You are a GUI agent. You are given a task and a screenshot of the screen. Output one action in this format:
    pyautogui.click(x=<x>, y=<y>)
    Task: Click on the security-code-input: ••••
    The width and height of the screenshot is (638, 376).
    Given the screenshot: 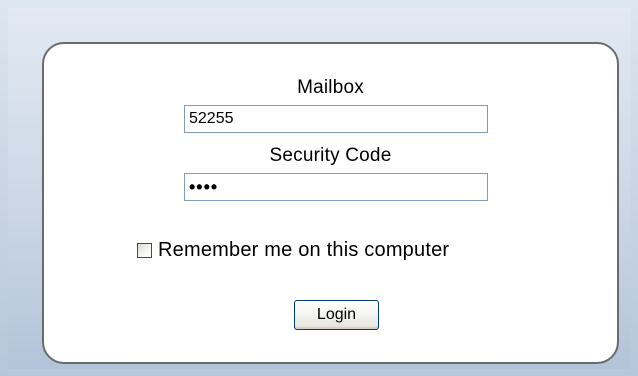 What is the action you would take?
    pyautogui.click(x=336, y=187)
    